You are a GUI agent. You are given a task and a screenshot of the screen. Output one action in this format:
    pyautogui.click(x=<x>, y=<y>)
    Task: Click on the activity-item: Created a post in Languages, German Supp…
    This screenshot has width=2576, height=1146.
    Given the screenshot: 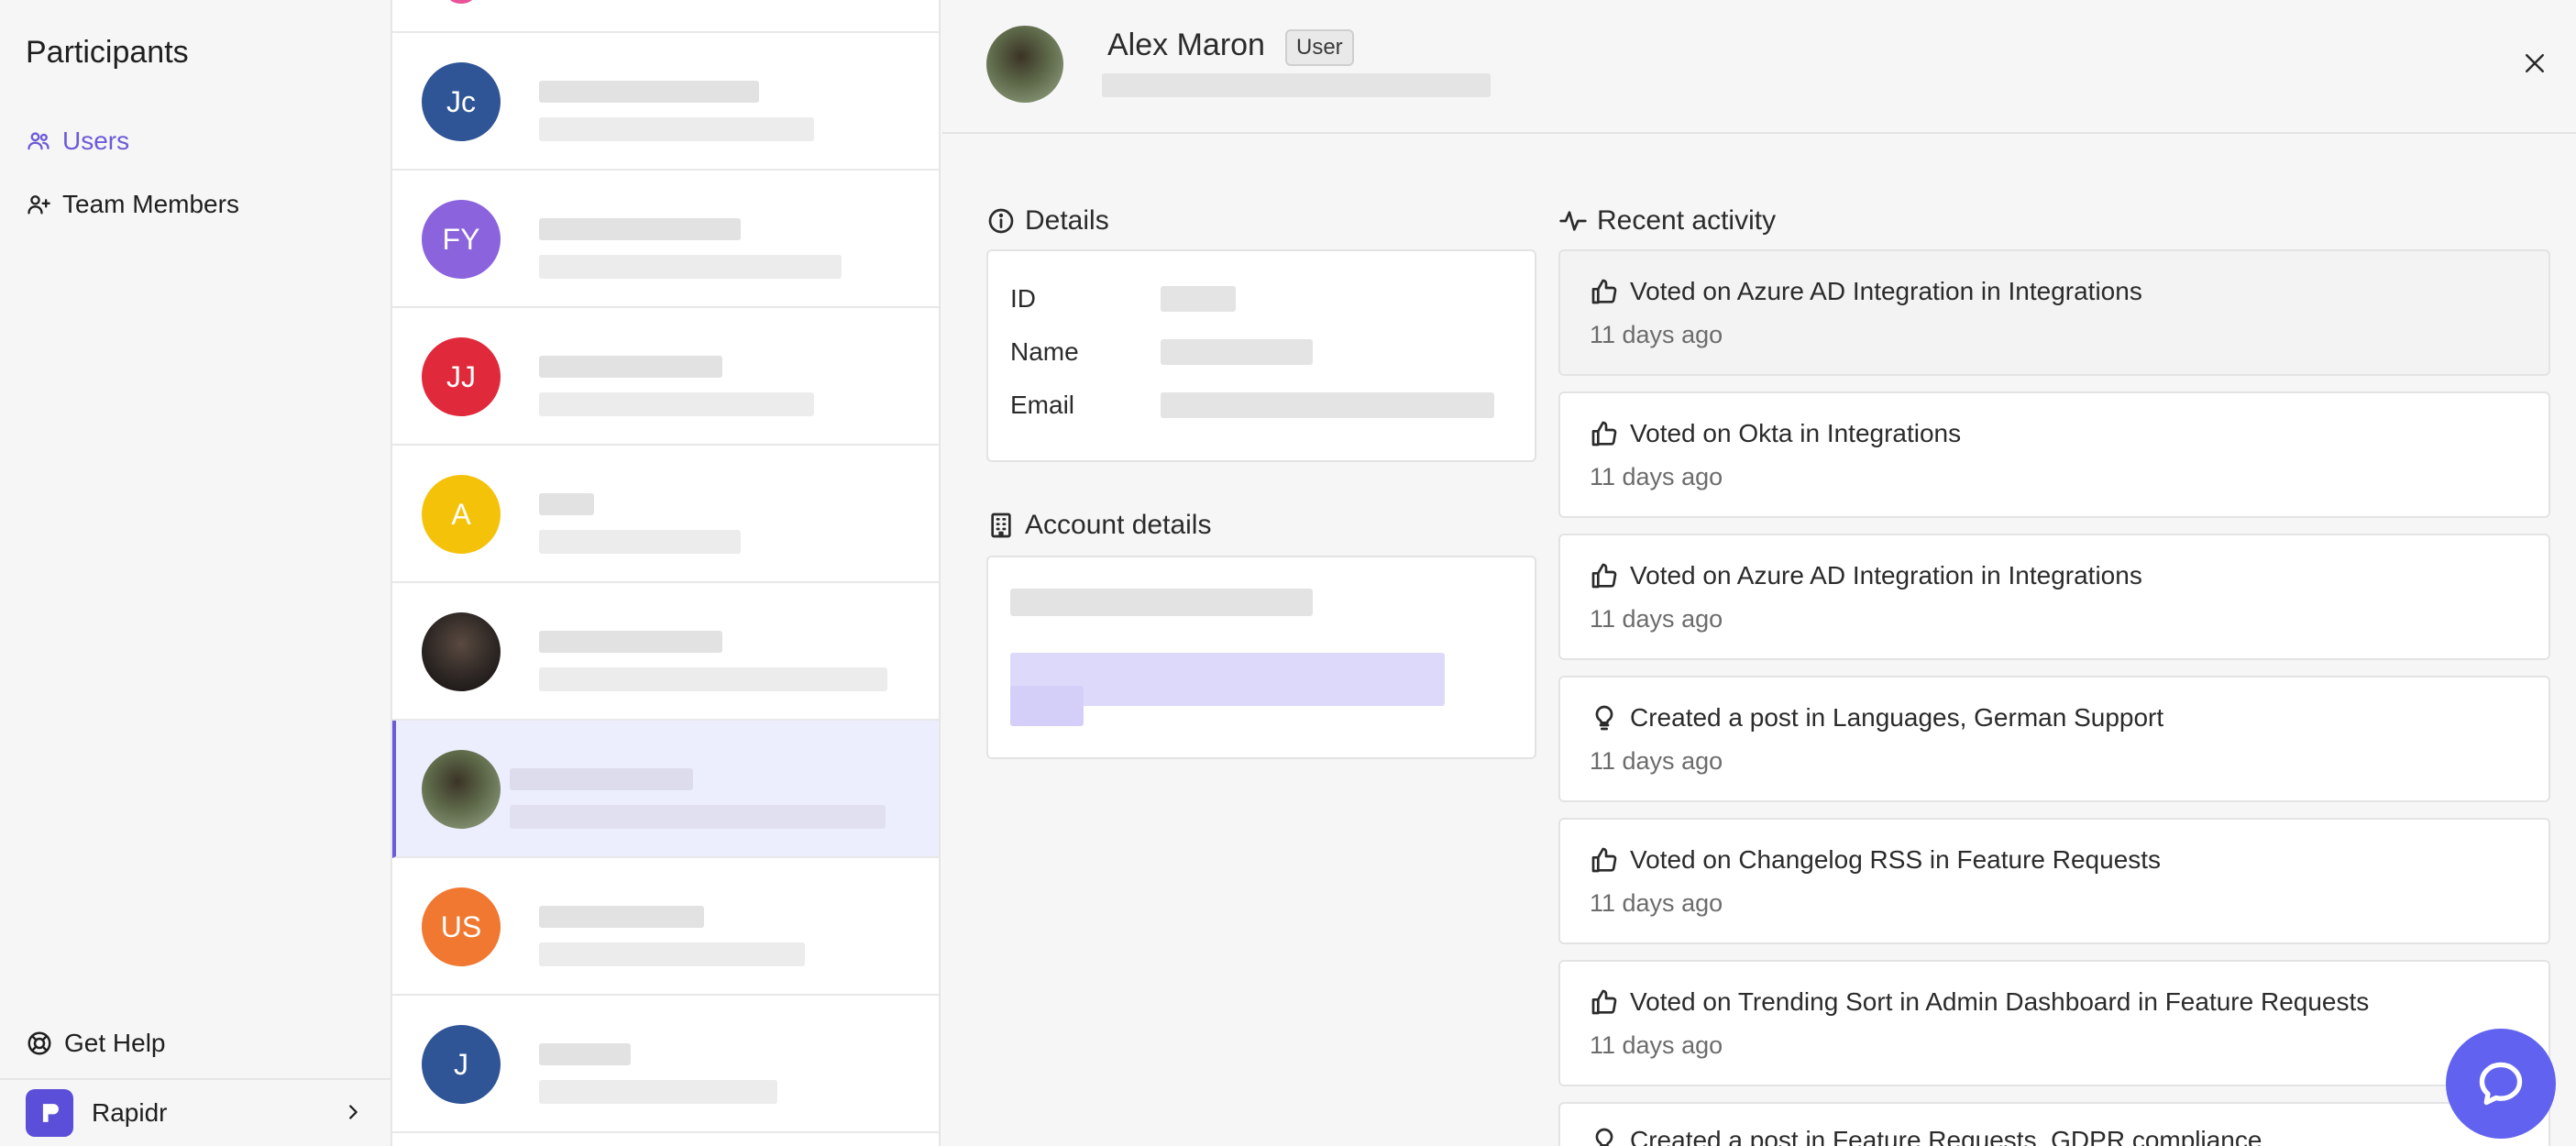 What is the action you would take?
    pyautogui.click(x=2054, y=739)
    